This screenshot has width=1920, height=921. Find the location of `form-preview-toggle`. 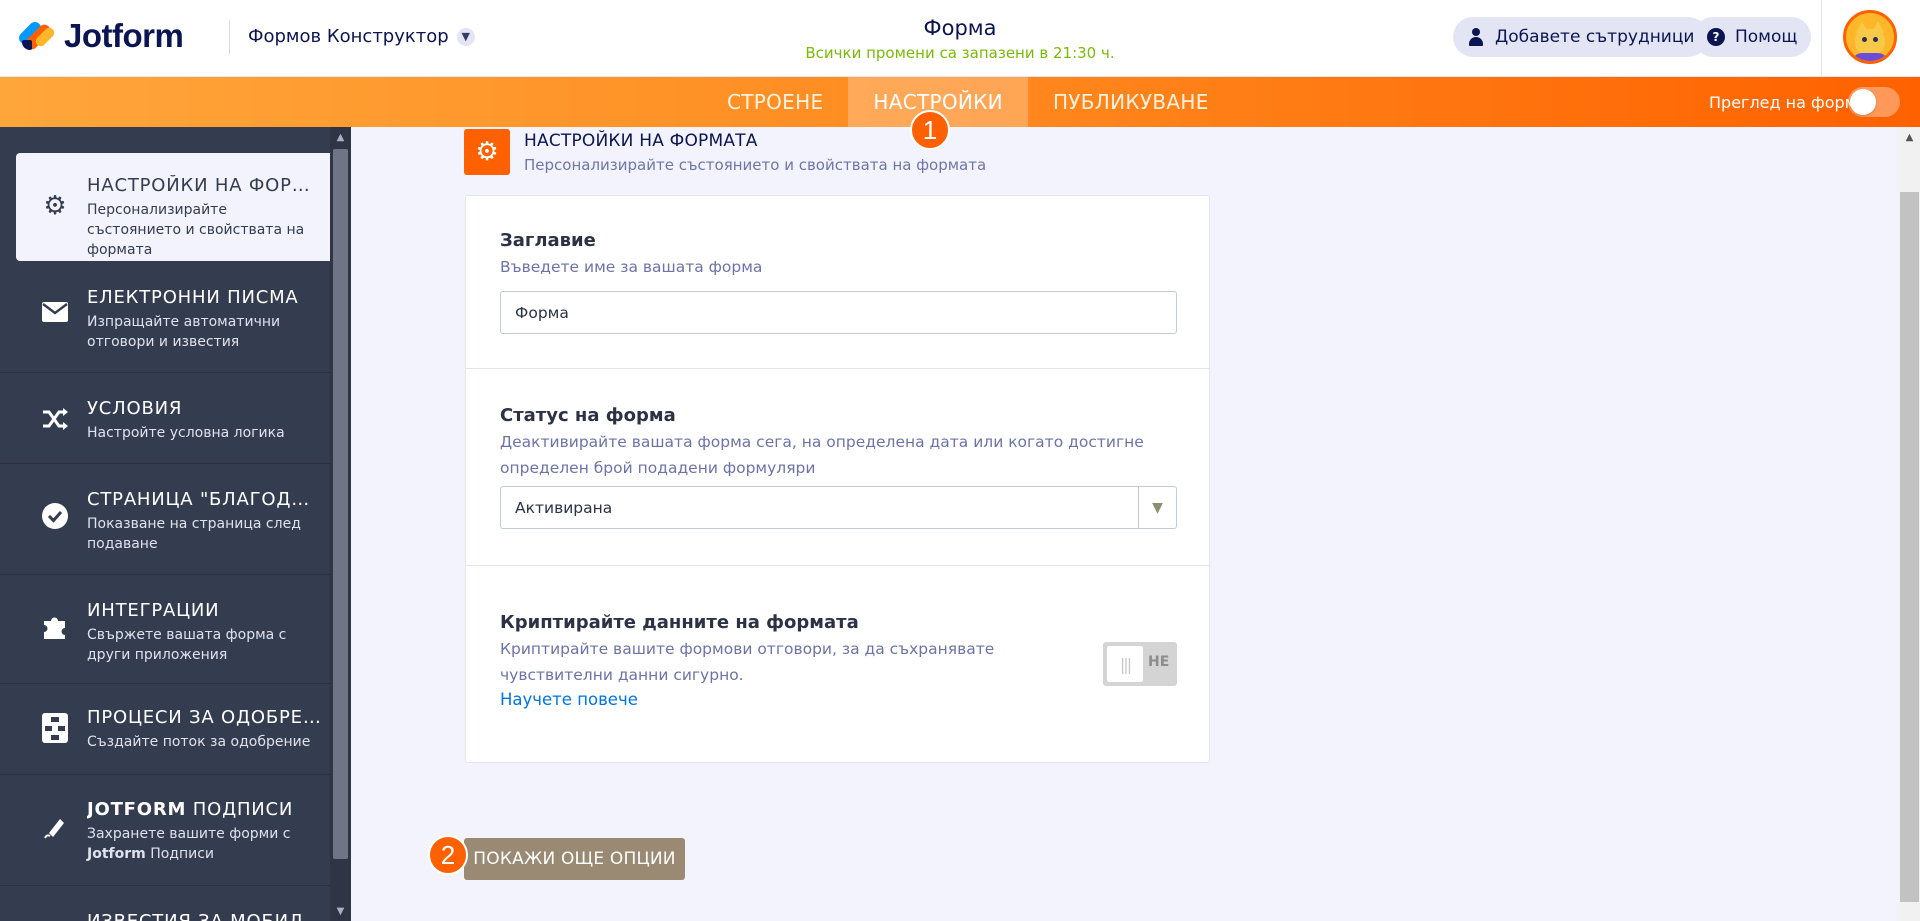

form-preview-toggle is located at coordinates (1874, 102).